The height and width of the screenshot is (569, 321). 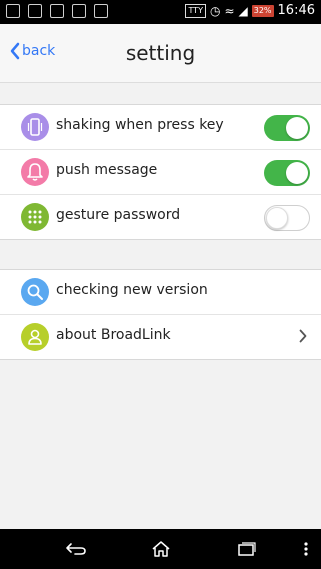 I want to click on setting-row-gesture-password: gesture password, so click(x=160, y=217).